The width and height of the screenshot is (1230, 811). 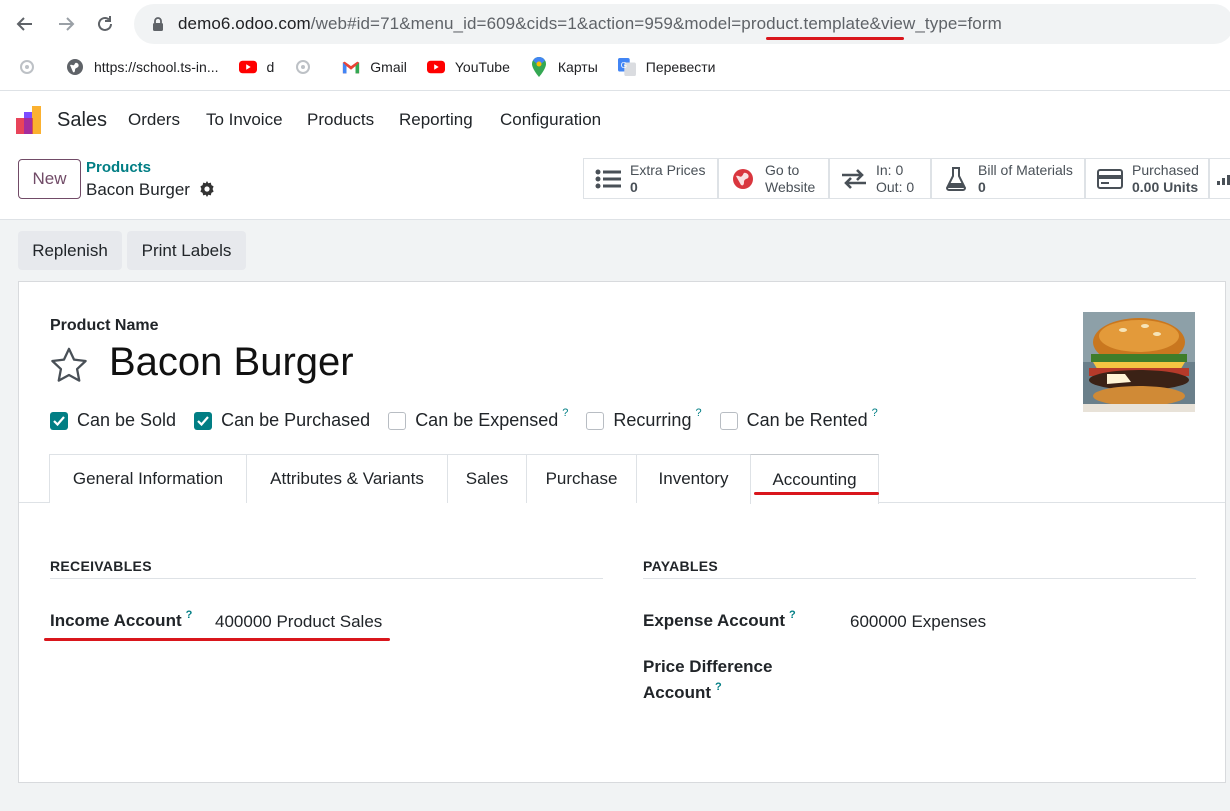 What do you see at coordinates (105, 24) in the screenshot?
I see `reload-button` at bounding box center [105, 24].